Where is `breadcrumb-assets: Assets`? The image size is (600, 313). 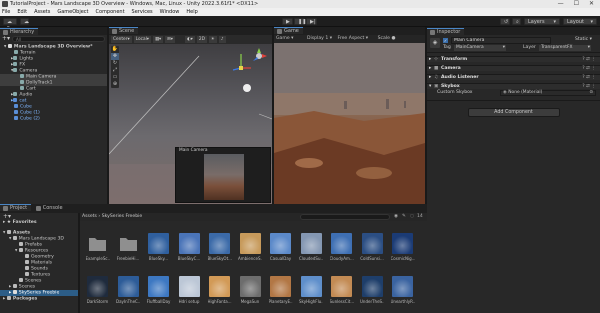
breadcrumb-assets: Assets is located at coordinates (89, 216).